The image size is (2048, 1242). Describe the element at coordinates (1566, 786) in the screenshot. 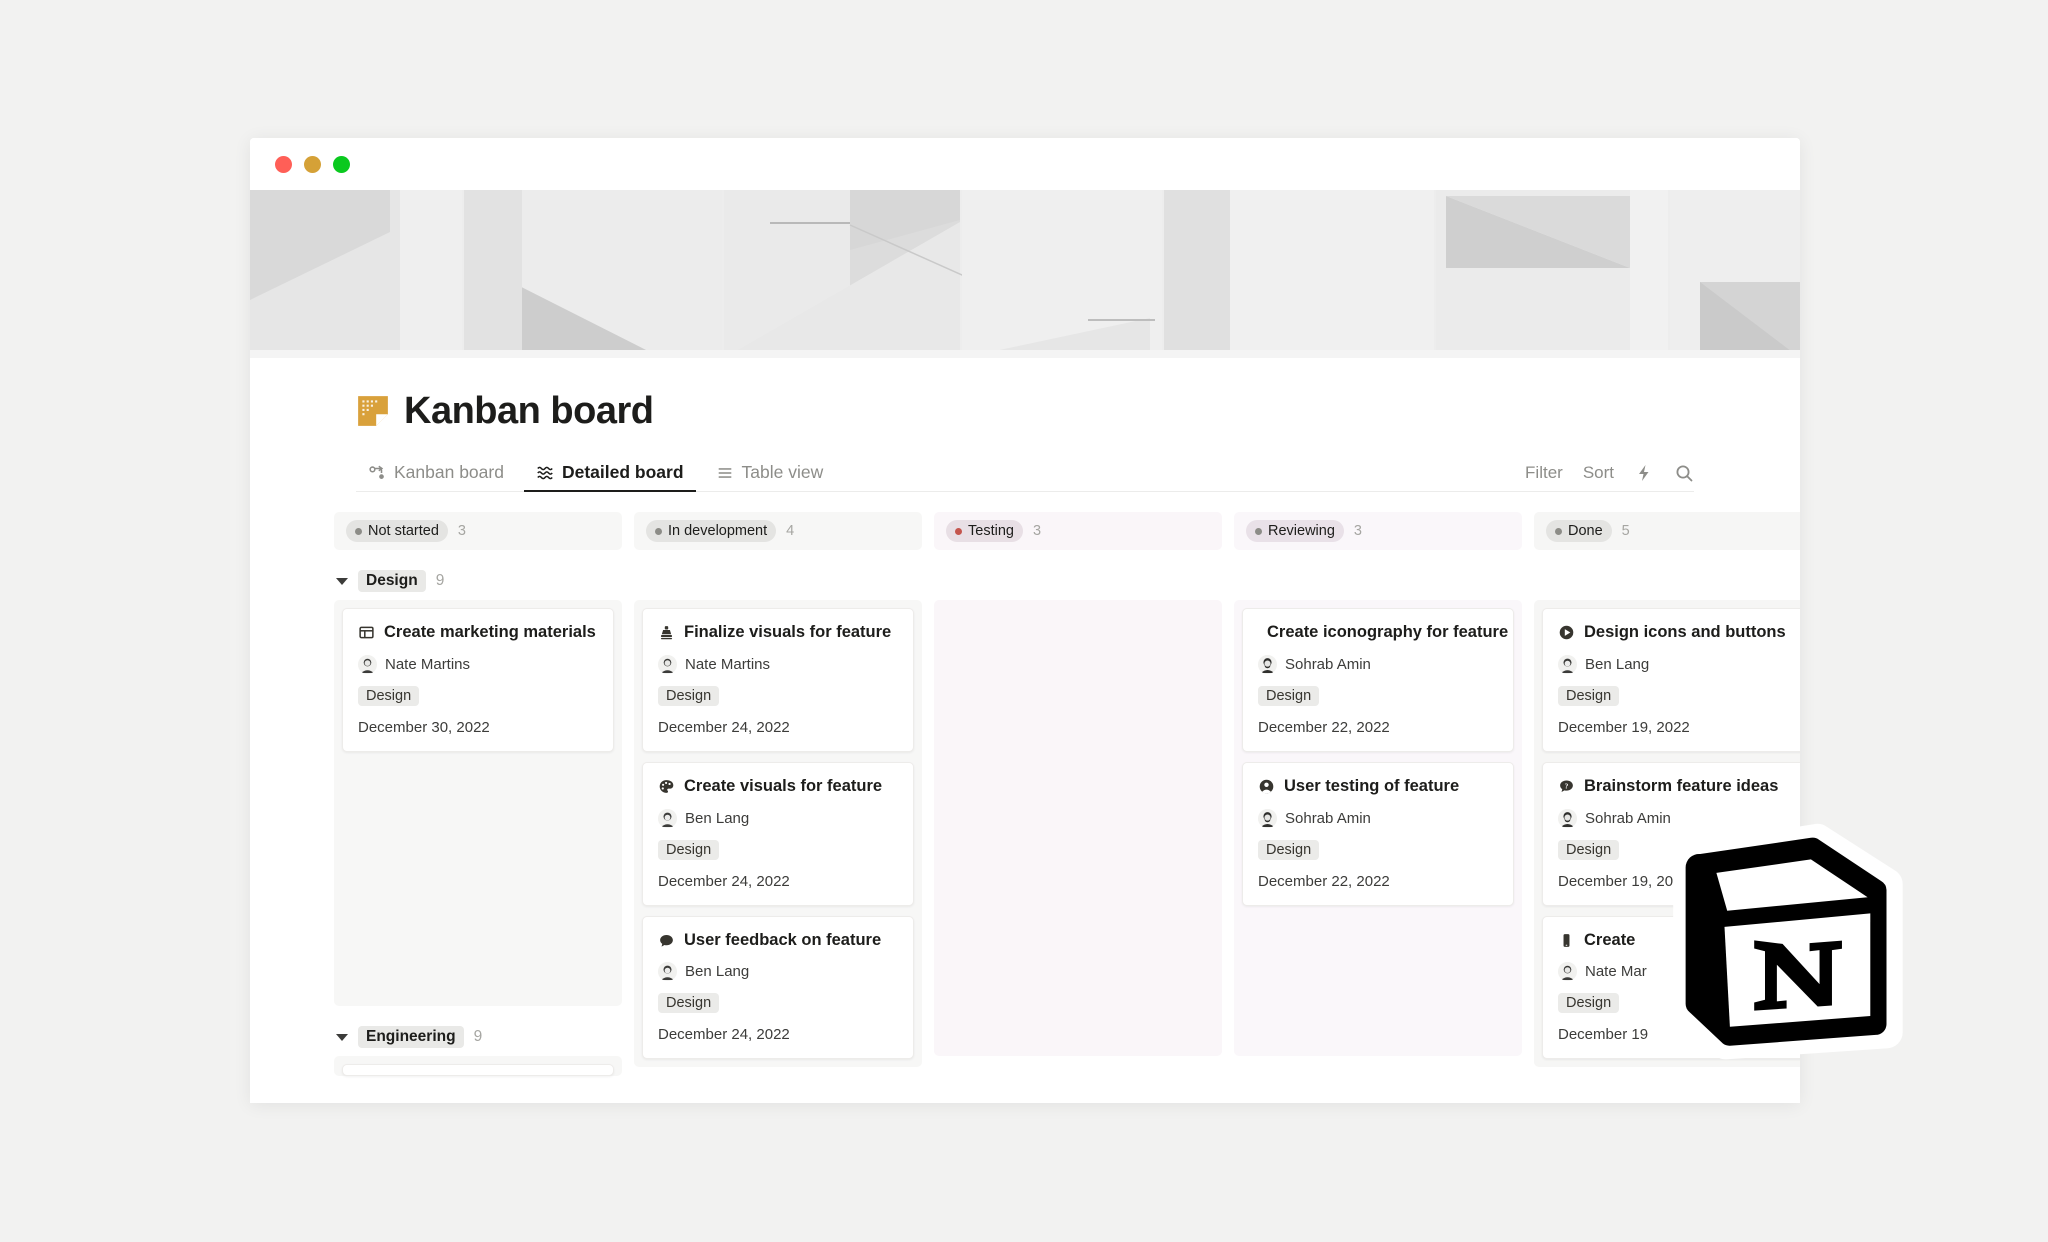

I see `question-bubble-icon: ?` at that location.